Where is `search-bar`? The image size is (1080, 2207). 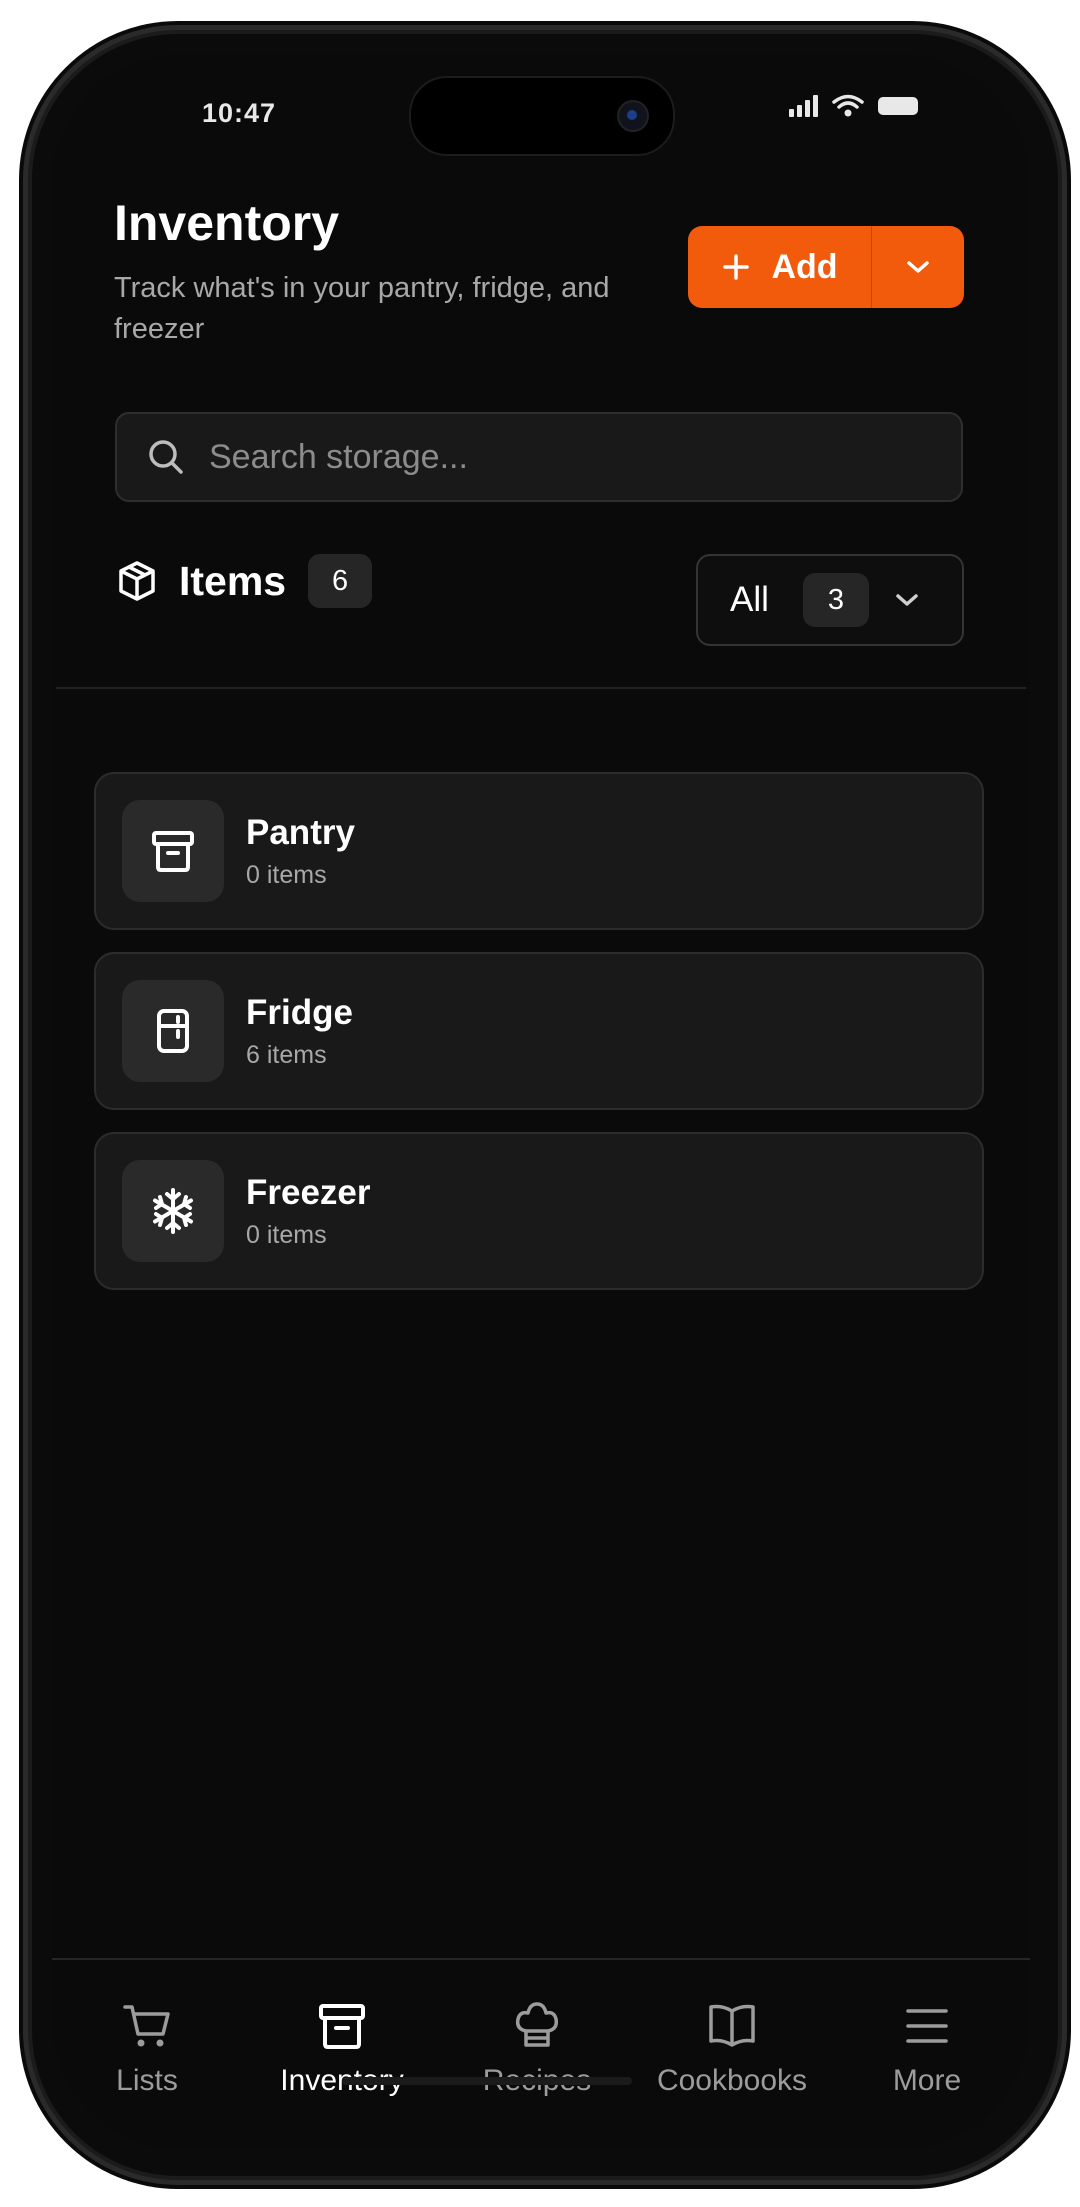 search-bar is located at coordinates (539, 457).